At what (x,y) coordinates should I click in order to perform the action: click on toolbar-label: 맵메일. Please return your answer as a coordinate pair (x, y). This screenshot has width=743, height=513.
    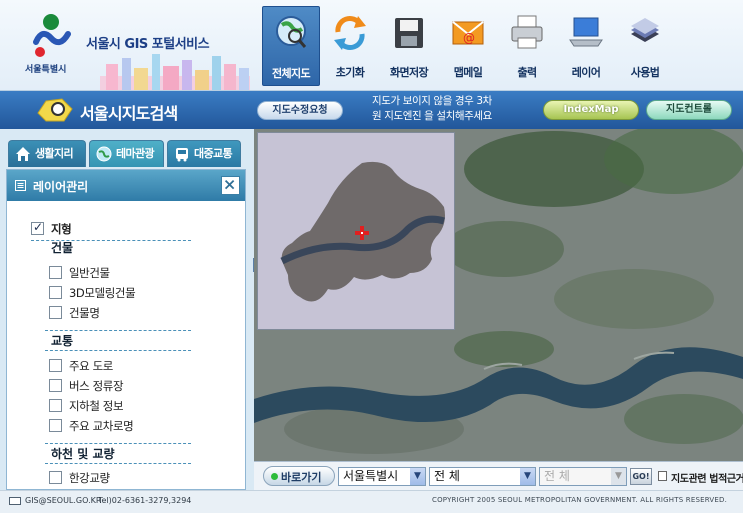
    Looking at the image, I should click on (468, 72).